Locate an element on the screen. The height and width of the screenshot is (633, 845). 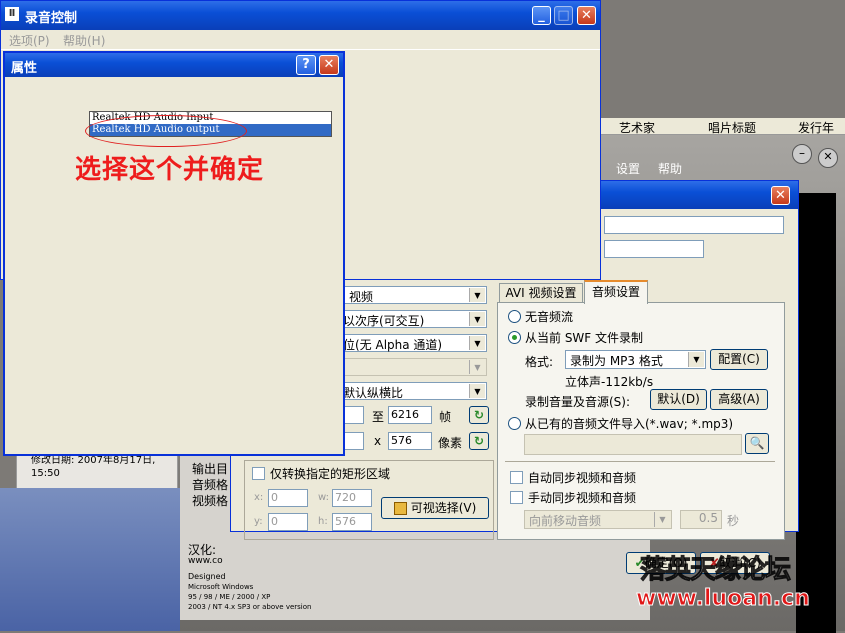
size-w-stepper is located at coordinates (354, 441).